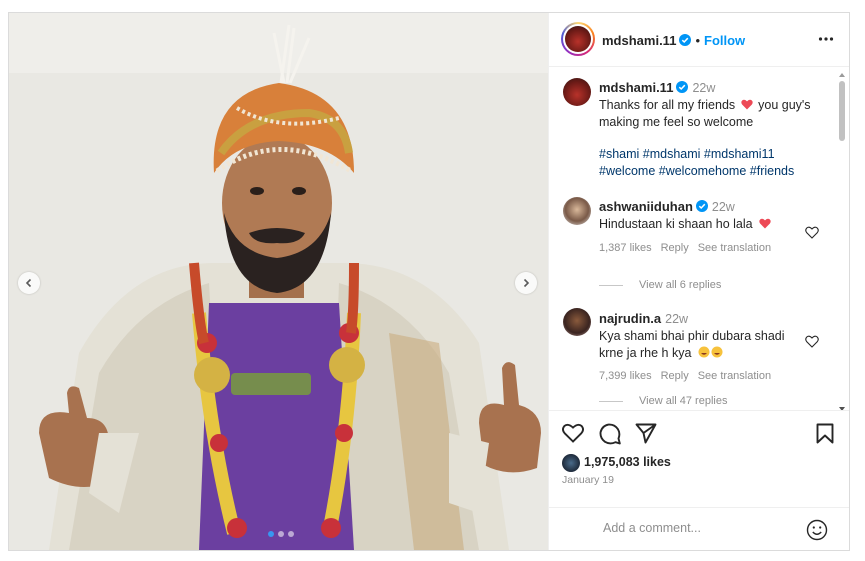  What do you see at coordinates (710, 352) in the screenshot?
I see `laughing-emoji-icon` at bounding box center [710, 352].